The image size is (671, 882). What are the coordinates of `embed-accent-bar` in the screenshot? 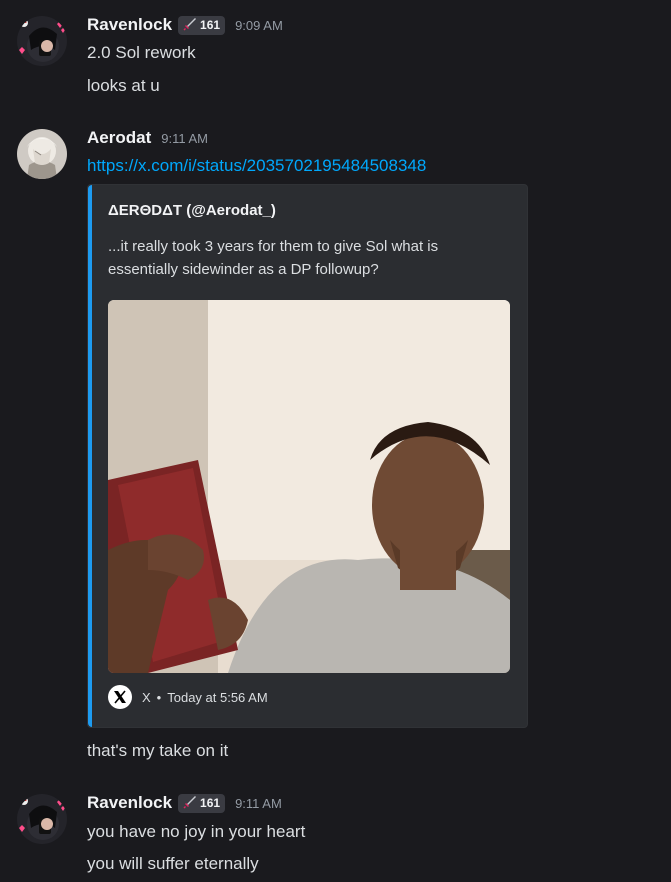 It's located at (90, 456).